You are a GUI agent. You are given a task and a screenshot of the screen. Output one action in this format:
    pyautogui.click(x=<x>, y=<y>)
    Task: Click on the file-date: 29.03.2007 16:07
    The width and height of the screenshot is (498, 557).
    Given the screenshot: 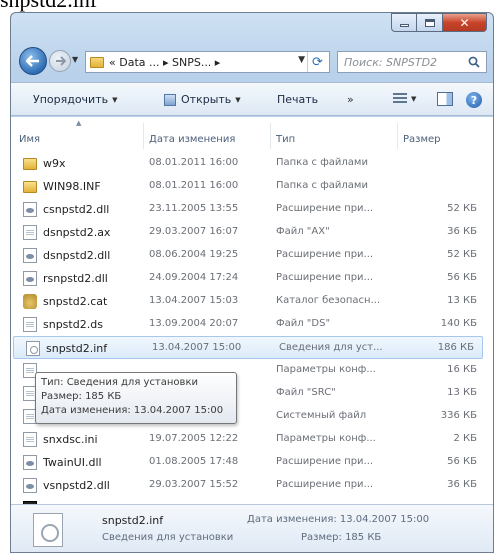 What is the action you would take?
    pyautogui.click(x=194, y=231)
    